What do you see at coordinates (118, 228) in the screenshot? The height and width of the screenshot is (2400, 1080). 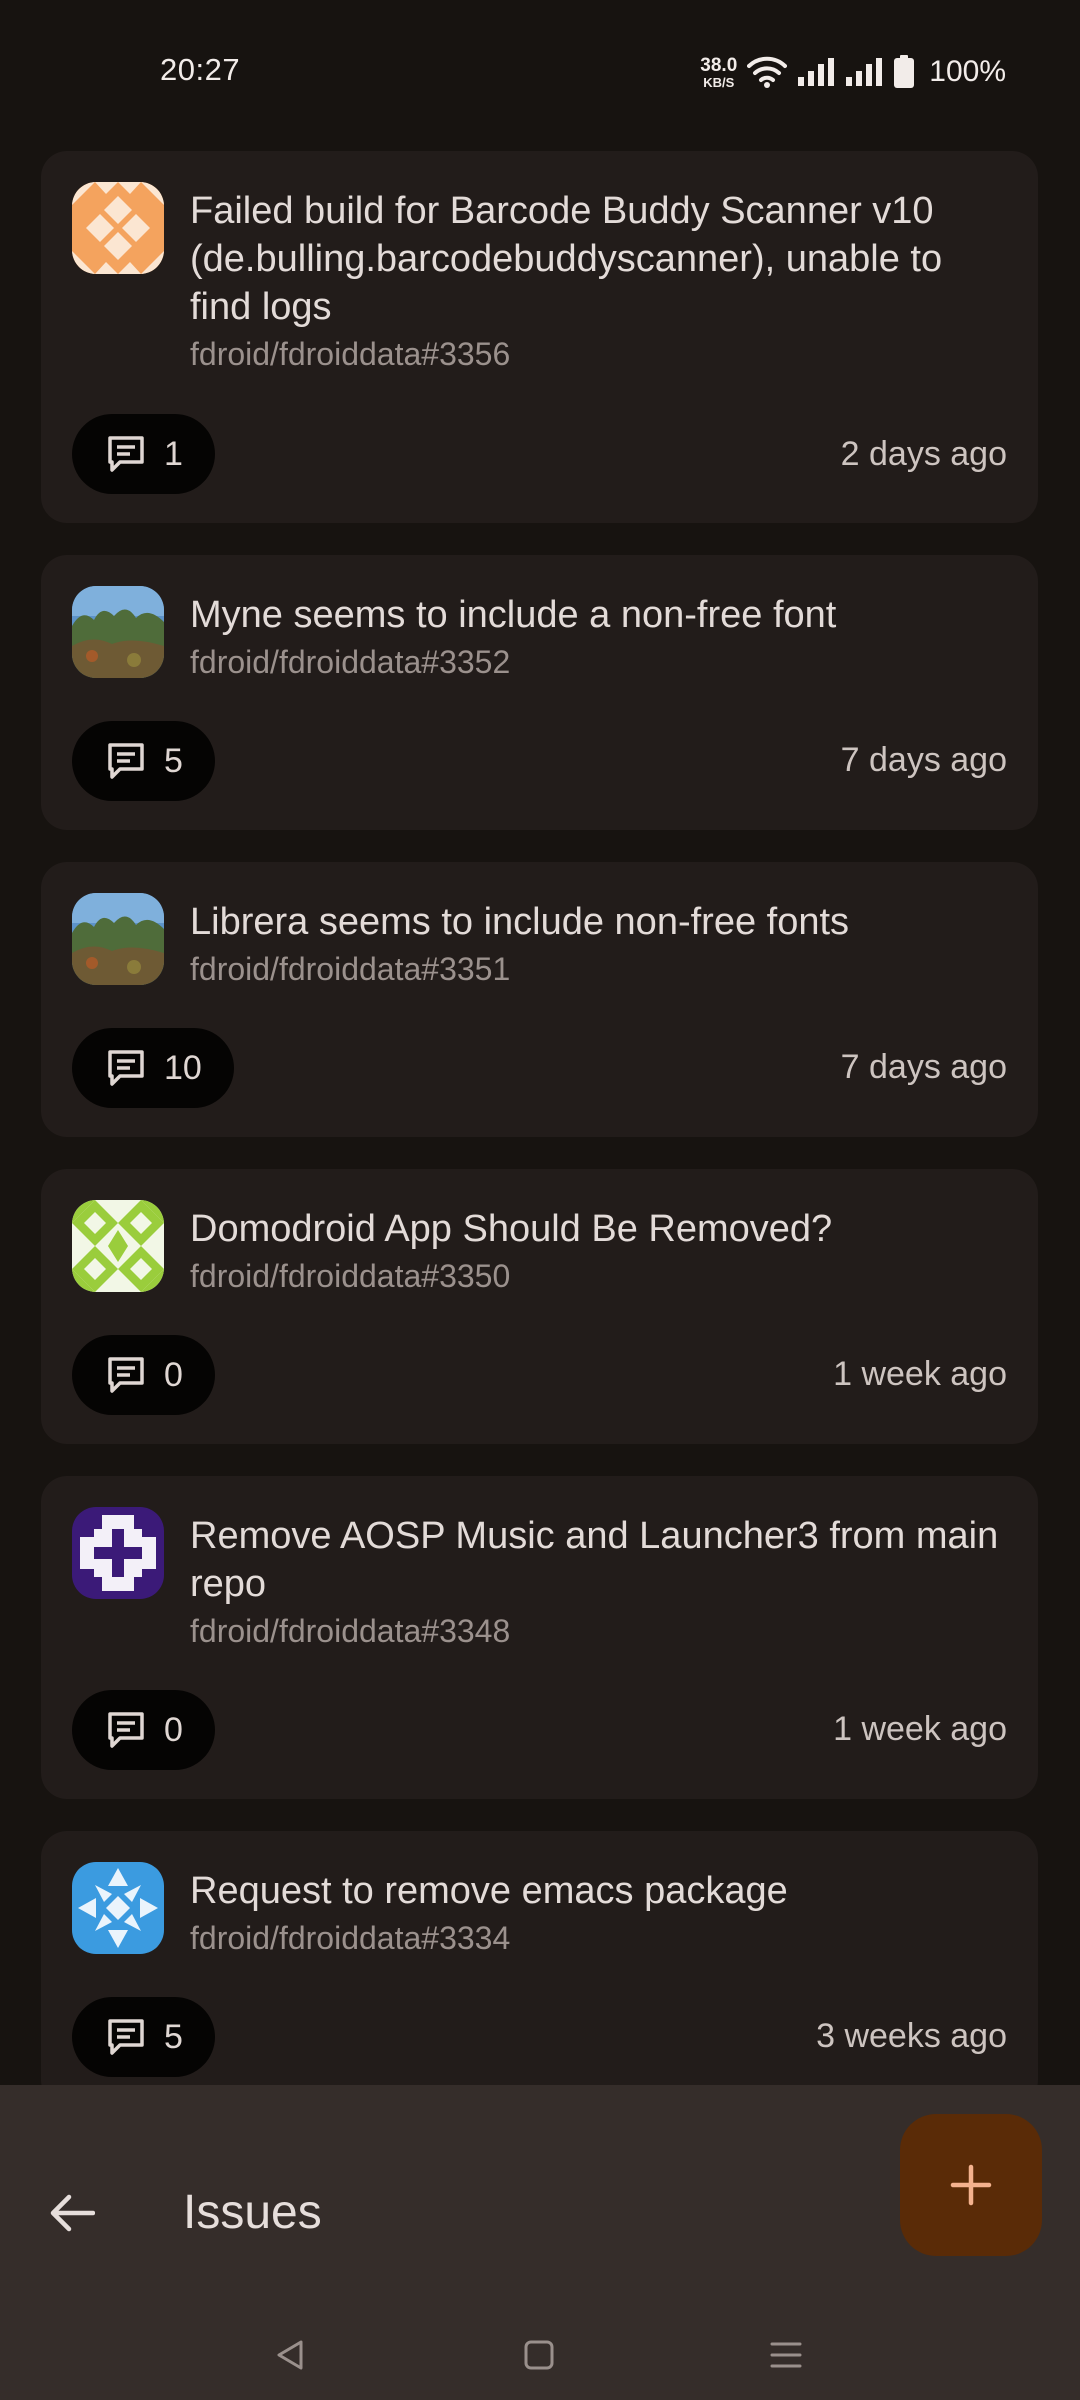 I see `orange-identicon-avatar` at bounding box center [118, 228].